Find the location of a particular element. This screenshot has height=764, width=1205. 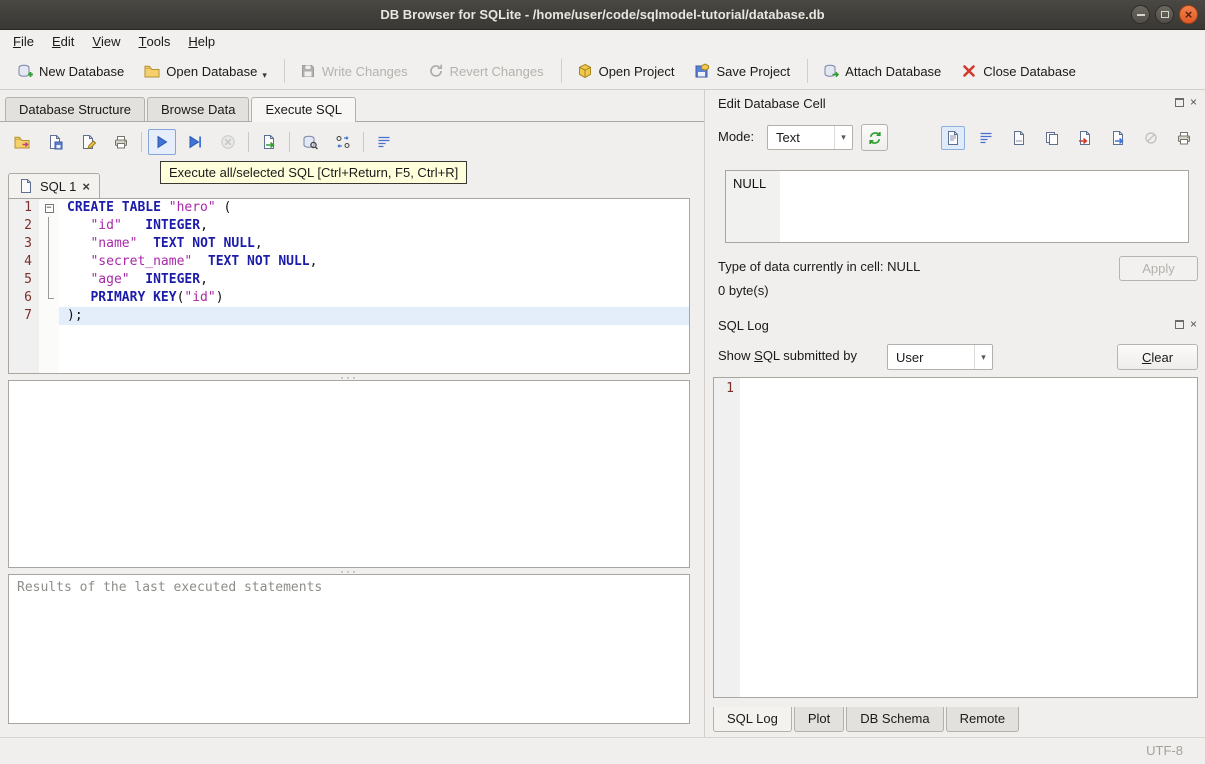

save-as-view-button is located at coordinates (310, 142).